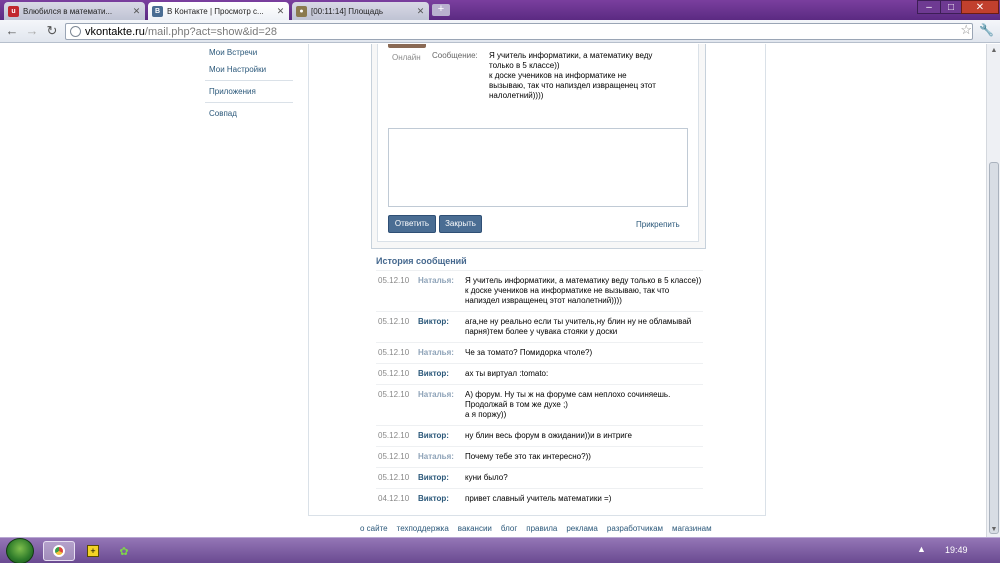  I want to click on history-text: Че за томато? Помидорка чтоле?), so click(584, 353).